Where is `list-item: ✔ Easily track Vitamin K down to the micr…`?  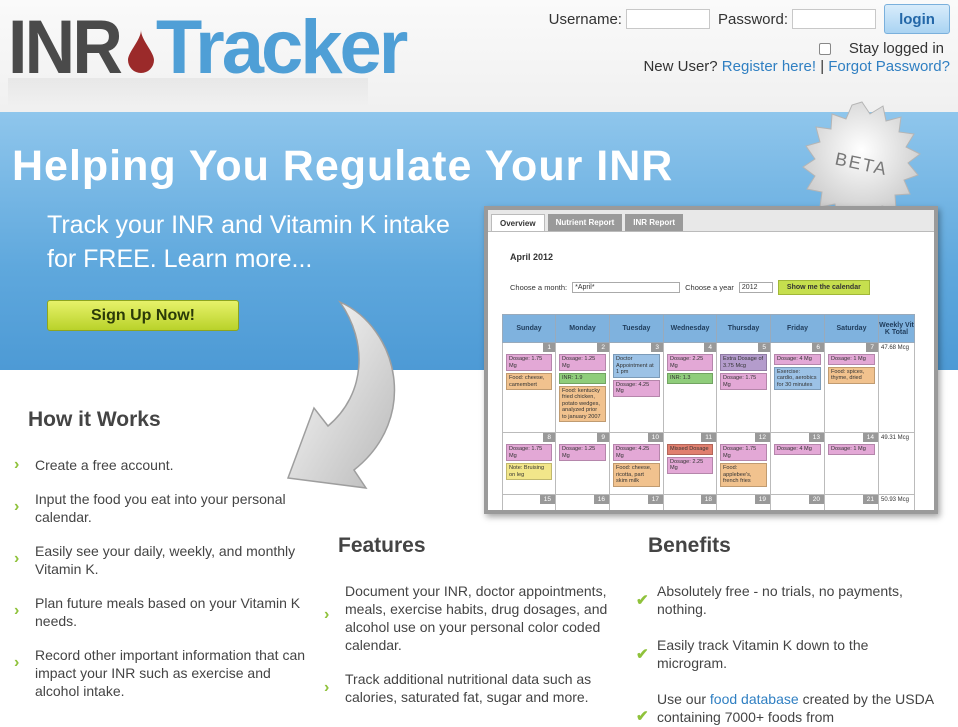 list-item: ✔ Easily track Vitamin K down to the micr… is located at coordinates (786, 654).